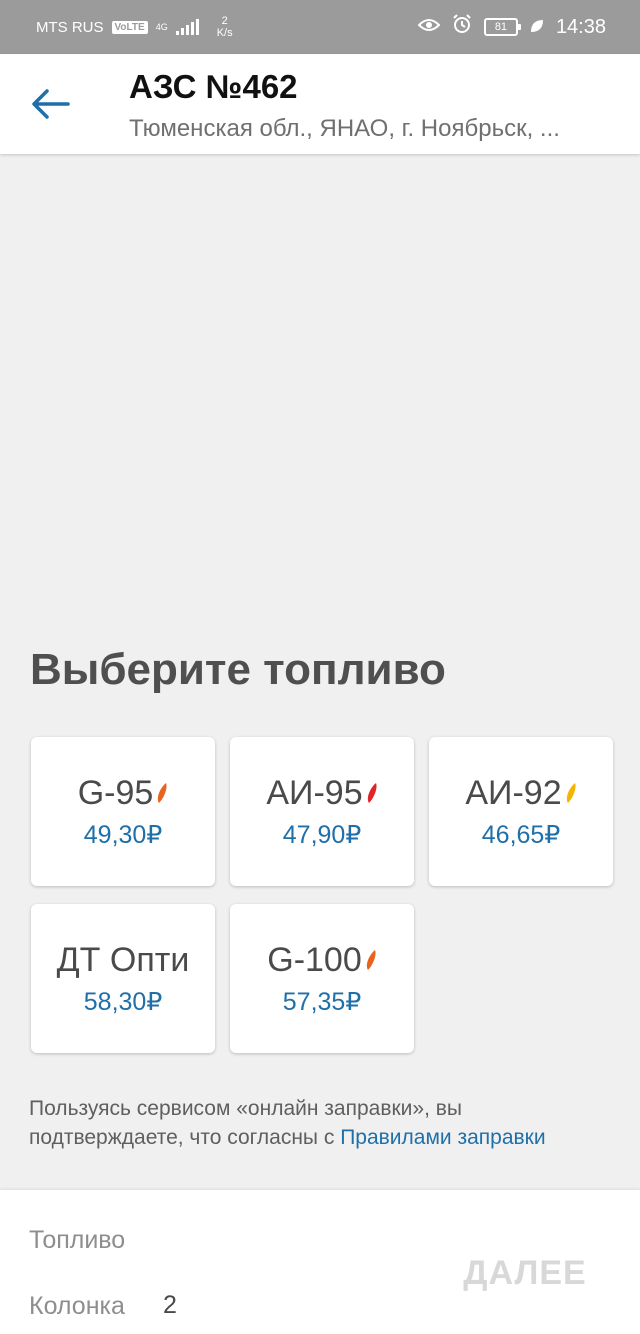 The image size is (640, 1334). I want to click on arrow-left-icon, so click(51, 104).